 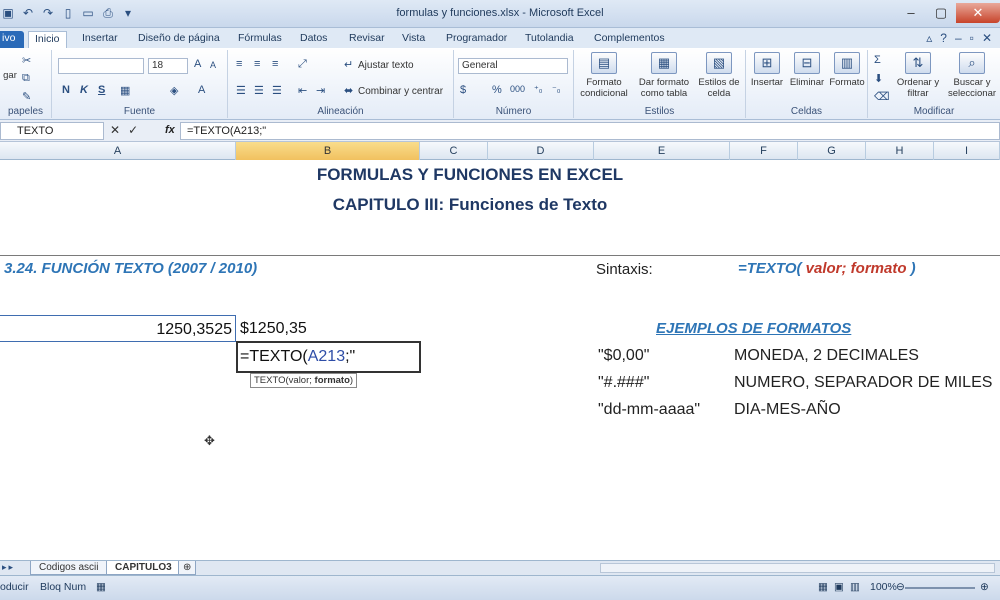 I want to click on copy-icon: ⧉, so click(x=26, y=78).